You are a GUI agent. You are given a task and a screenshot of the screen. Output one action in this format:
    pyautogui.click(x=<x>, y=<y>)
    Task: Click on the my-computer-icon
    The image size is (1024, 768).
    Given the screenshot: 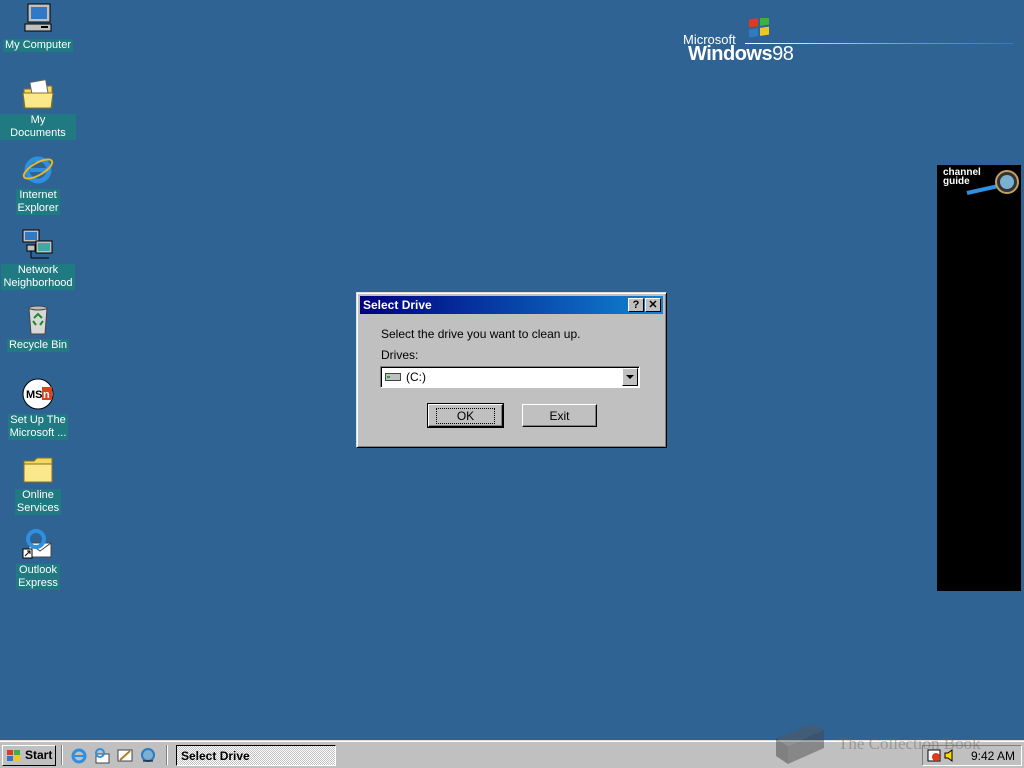 What is the action you would take?
    pyautogui.click(x=38, y=17)
    